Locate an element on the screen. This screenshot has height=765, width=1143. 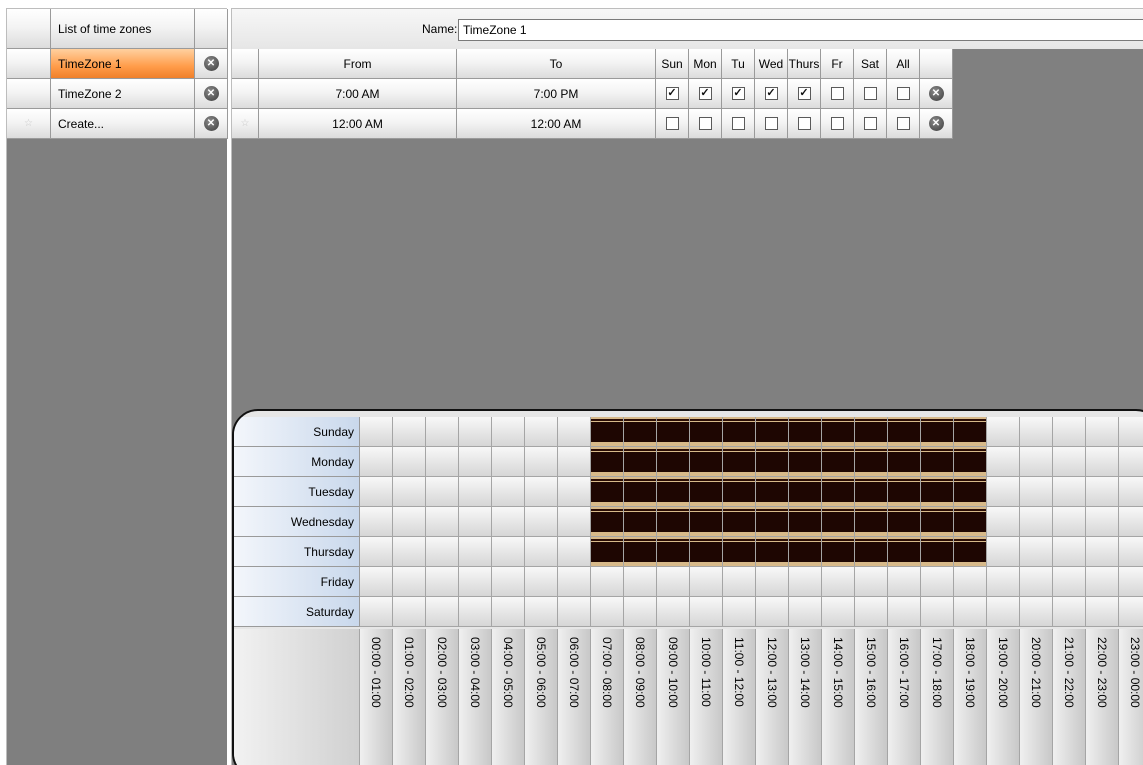
list-item-timezone-2: TimeZone 2 ✕ is located at coordinates (117, 94).